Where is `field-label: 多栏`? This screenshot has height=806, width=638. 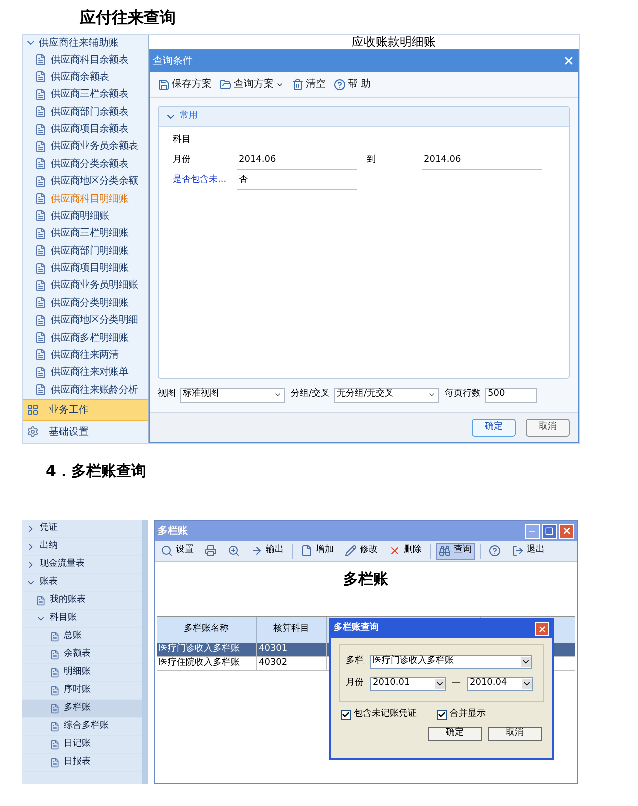 field-label: 多栏 is located at coordinates (355, 661).